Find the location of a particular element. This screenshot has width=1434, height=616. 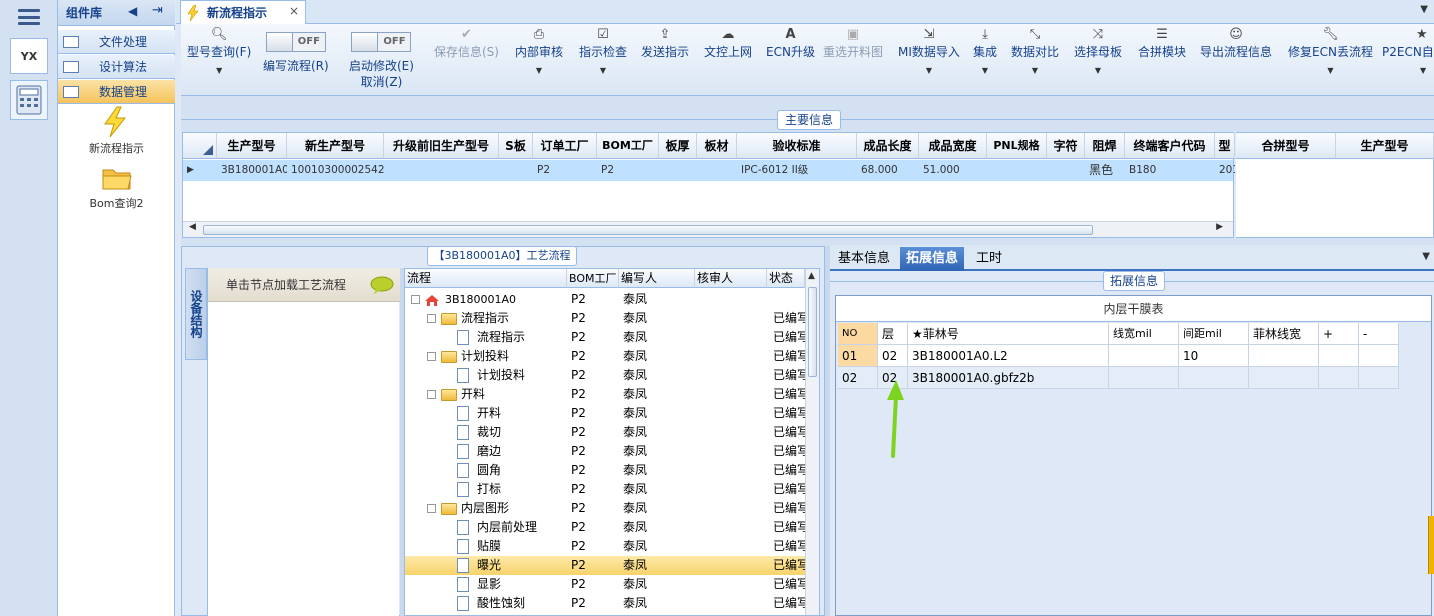

tree-row: 开料 P2 泰凤 已编写 is located at coordinates (606, 413).